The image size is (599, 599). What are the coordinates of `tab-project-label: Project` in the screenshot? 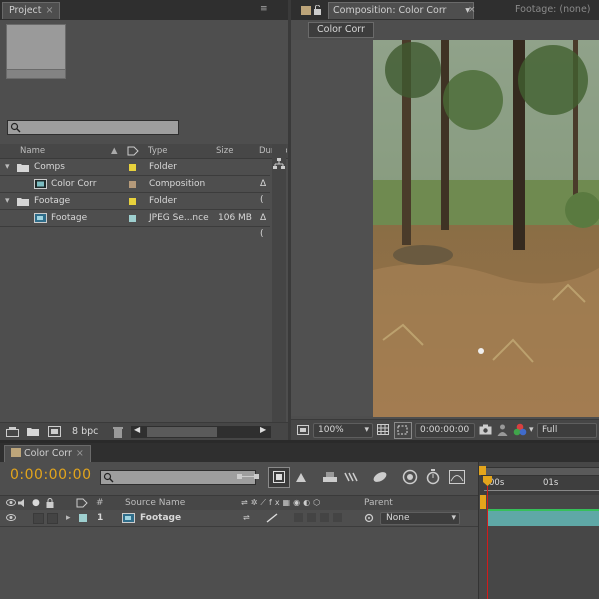 It's located at (25, 10).